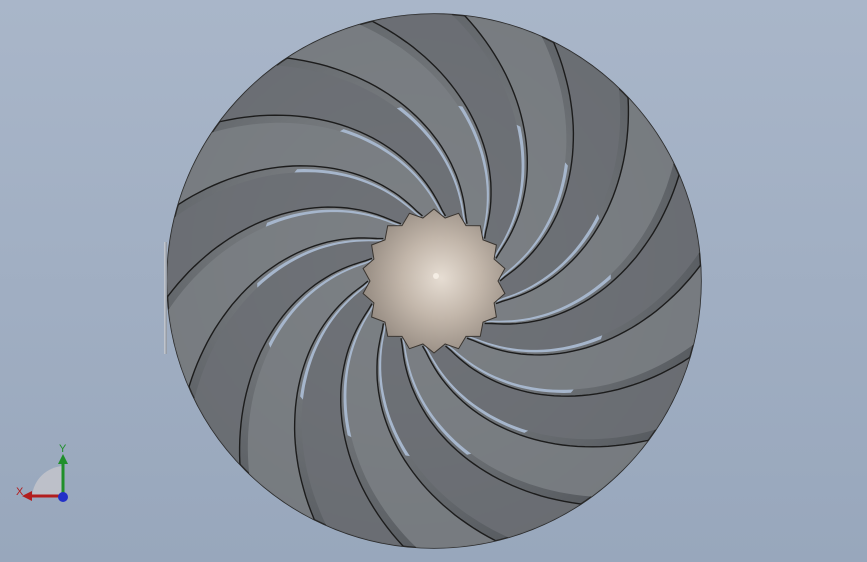 This screenshot has width=867, height=562. What do you see at coordinates (63, 497) in the screenshot?
I see `z-axis-dot` at bounding box center [63, 497].